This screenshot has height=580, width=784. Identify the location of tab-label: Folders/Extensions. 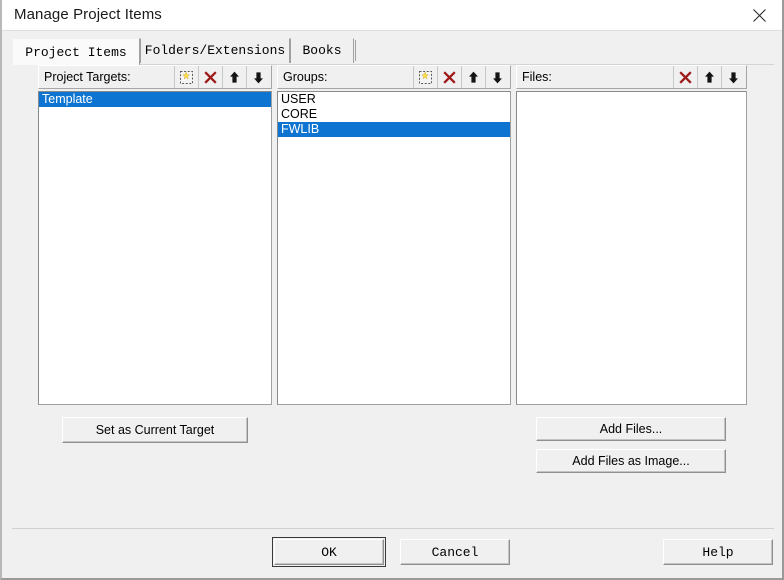
(215, 50).